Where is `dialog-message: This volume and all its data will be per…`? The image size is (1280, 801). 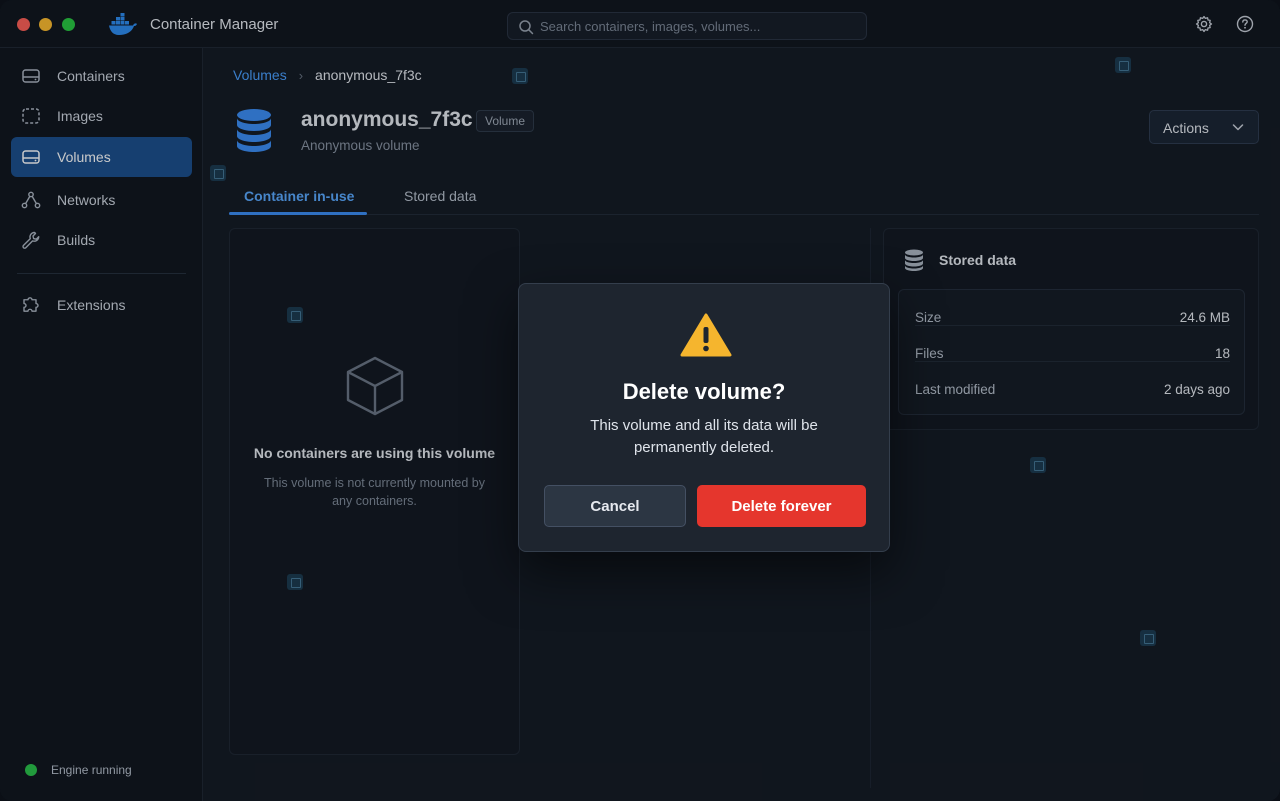
dialog-message: This volume and all its data will be per… is located at coordinates (704, 436).